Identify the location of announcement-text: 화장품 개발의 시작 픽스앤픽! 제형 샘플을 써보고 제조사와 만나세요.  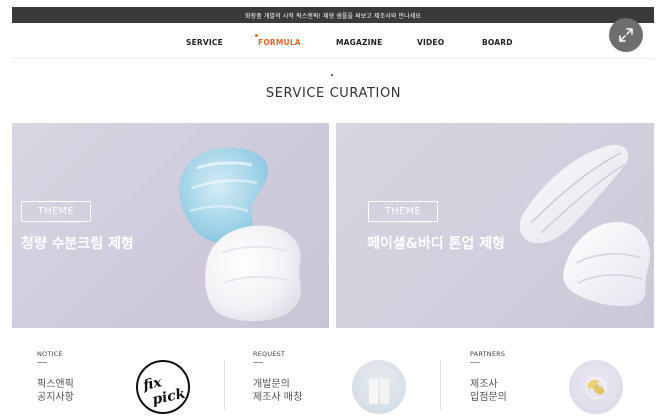
(333, 16).